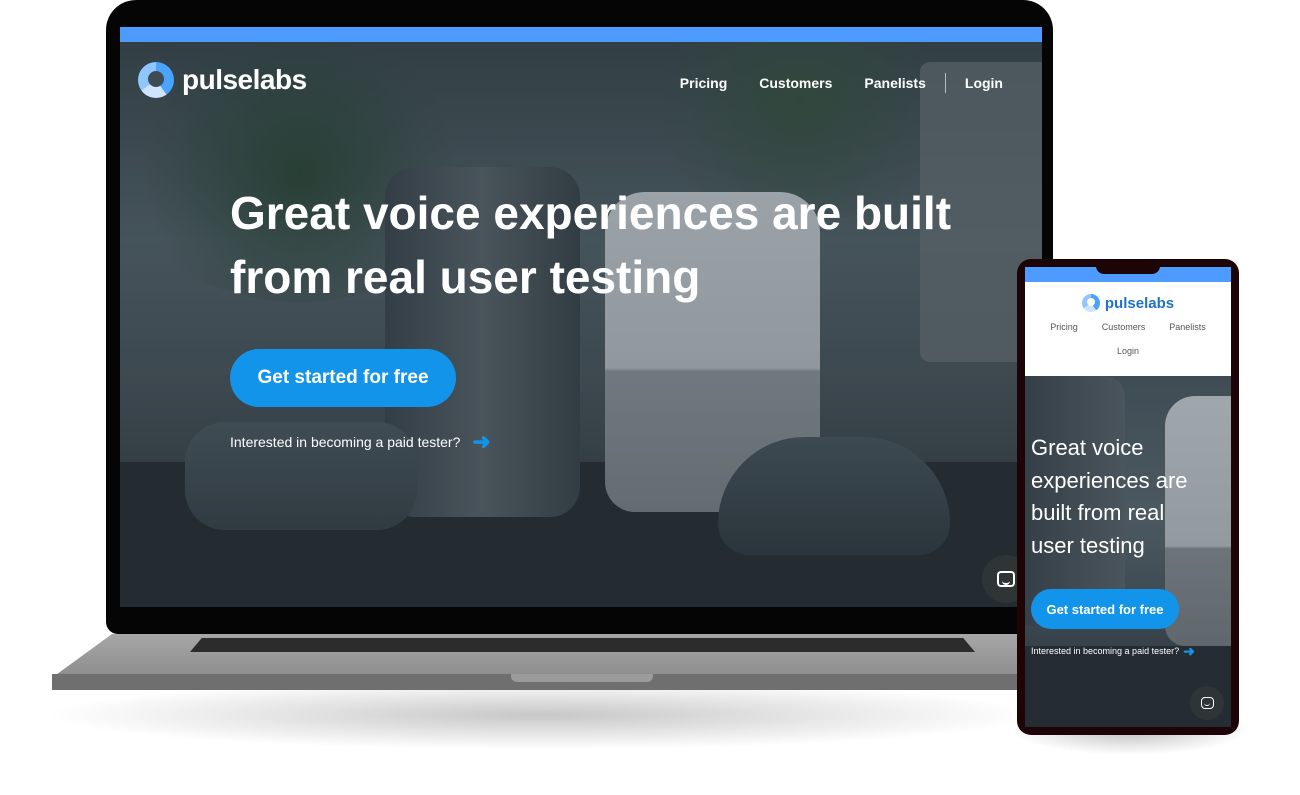 The height and width of the screenshot is (795, 1300). I want to click on phone-nav-pricing: Pricing, so click(1064, 327).